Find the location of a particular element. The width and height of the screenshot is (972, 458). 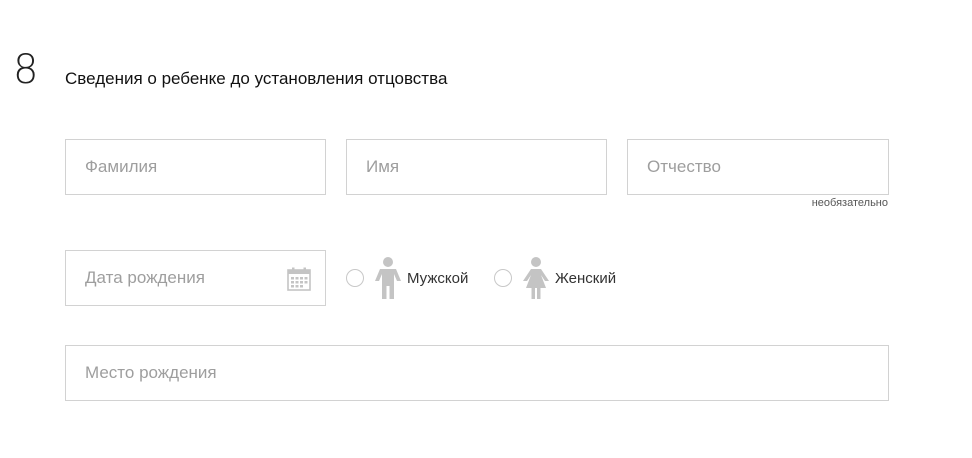

gender-option-female: Женский is located at coordinates (555, 278).